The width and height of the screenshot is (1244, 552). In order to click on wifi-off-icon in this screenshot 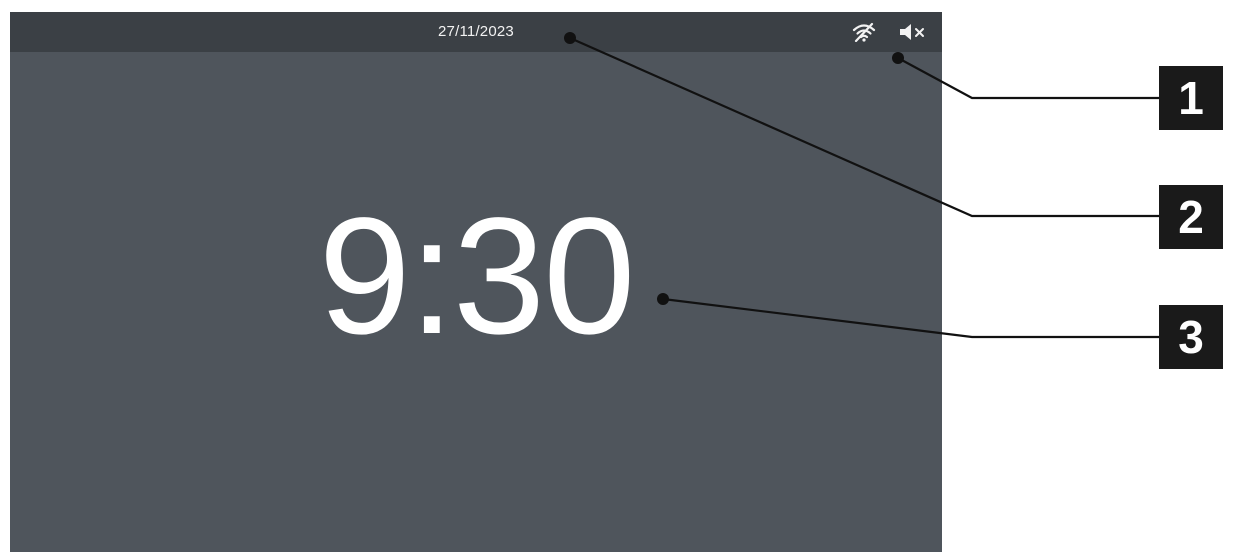, I will do `click(864, 32)`.